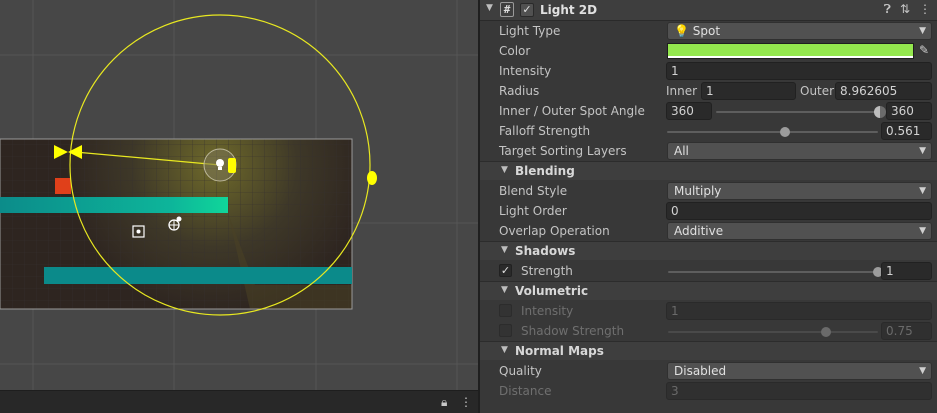  I want to click on radius-outer-field: 8.962605, so click(883, 91).